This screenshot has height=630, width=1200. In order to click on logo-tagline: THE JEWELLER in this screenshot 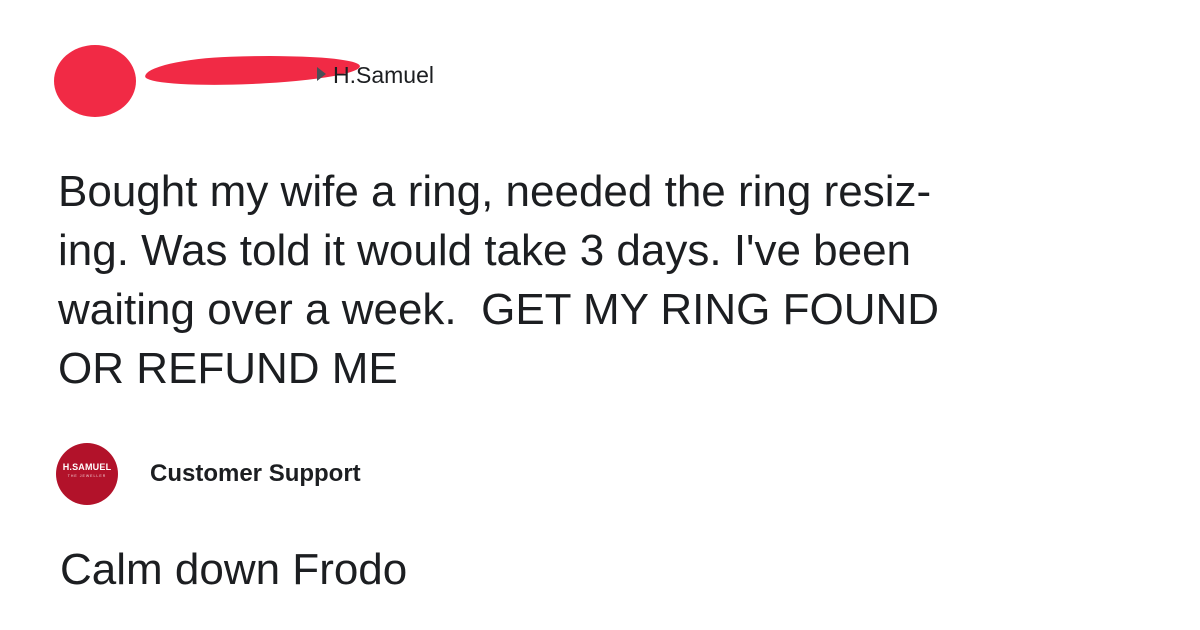, I will do `click(87, 476)`.